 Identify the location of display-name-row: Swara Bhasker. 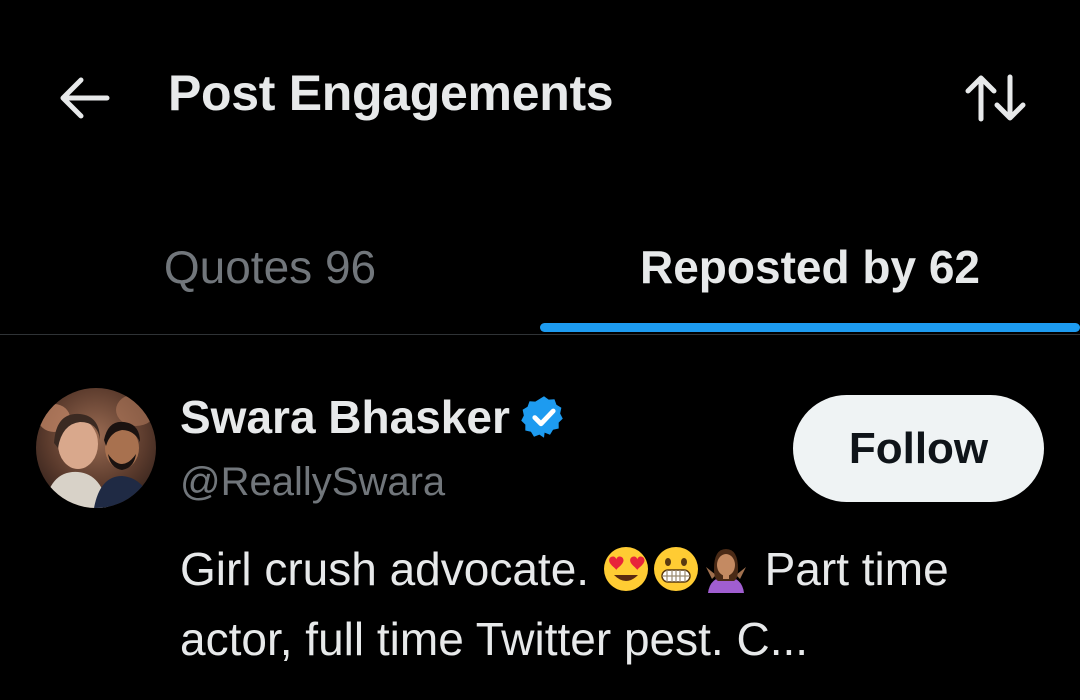
(374, 417).